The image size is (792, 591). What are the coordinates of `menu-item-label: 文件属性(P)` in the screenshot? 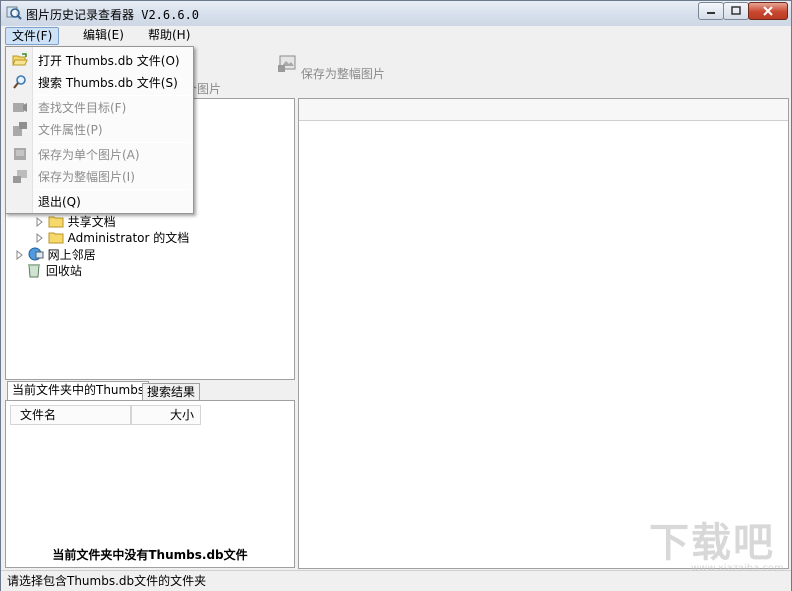 It's located at (70, 130).